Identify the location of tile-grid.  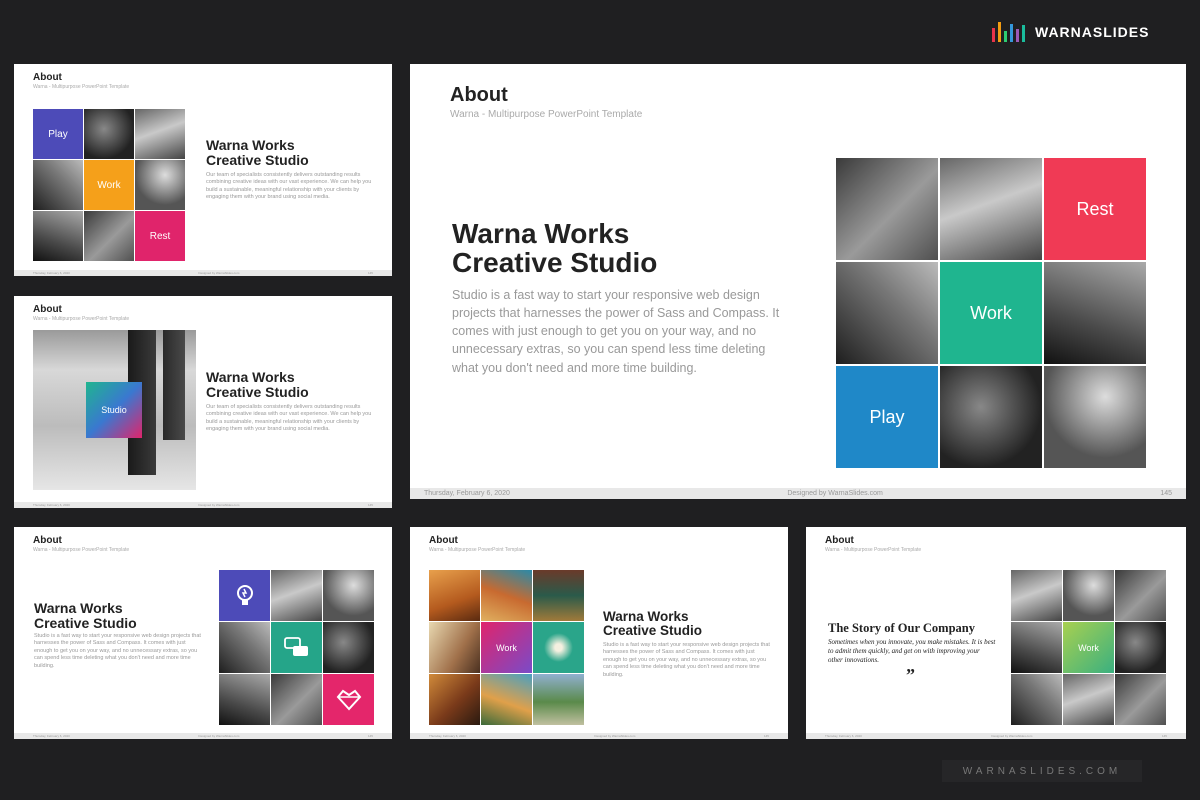
(296, 647).